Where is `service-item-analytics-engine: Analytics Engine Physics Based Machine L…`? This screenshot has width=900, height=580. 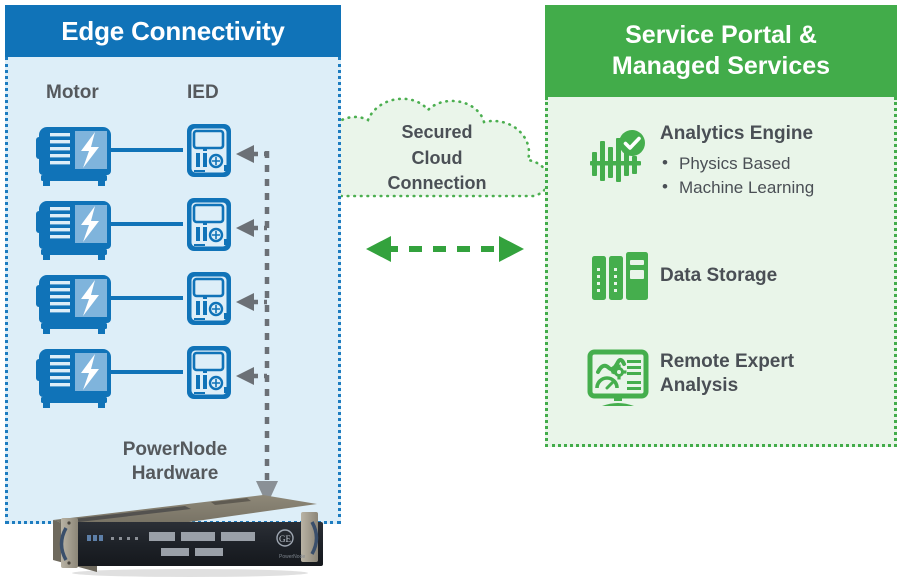
service-item-analytics-engine: Analytics Engine Physics Based Machine L… is located at coordinates (702, 161).